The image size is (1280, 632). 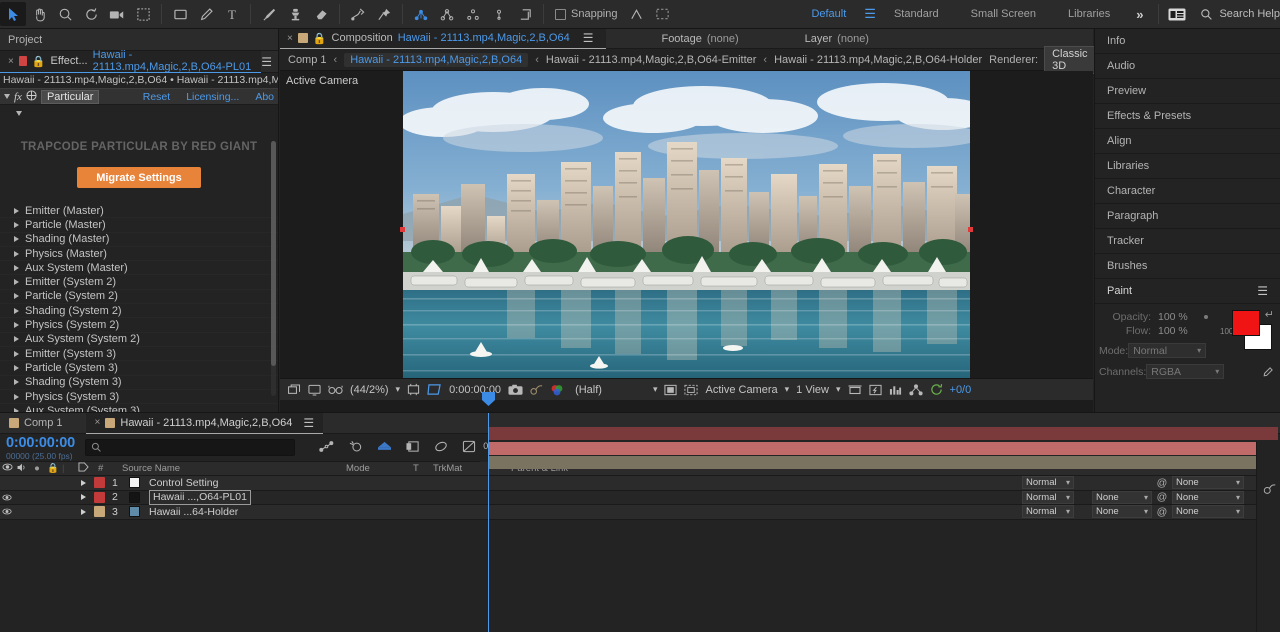 What do you see at coordinates (139, 368) in the screenshot?
I see `effect-property-row: Particle (System 3)` at bounding box center [139, 368].